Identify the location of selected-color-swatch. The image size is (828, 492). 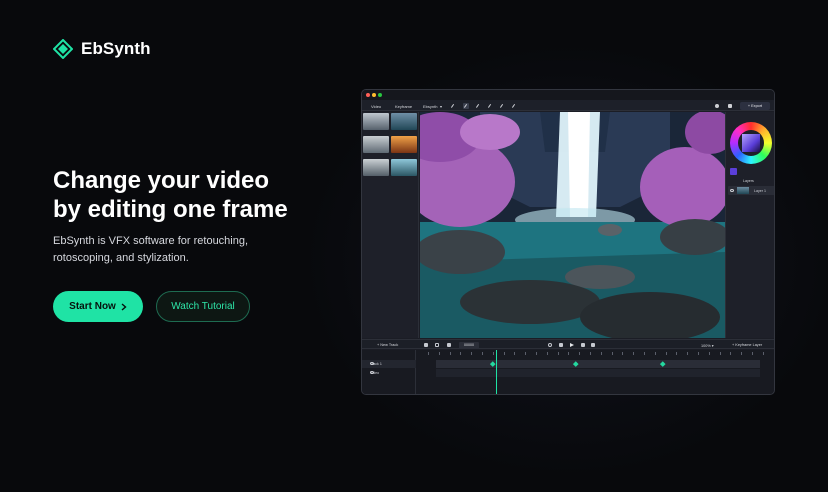
(733, 171).